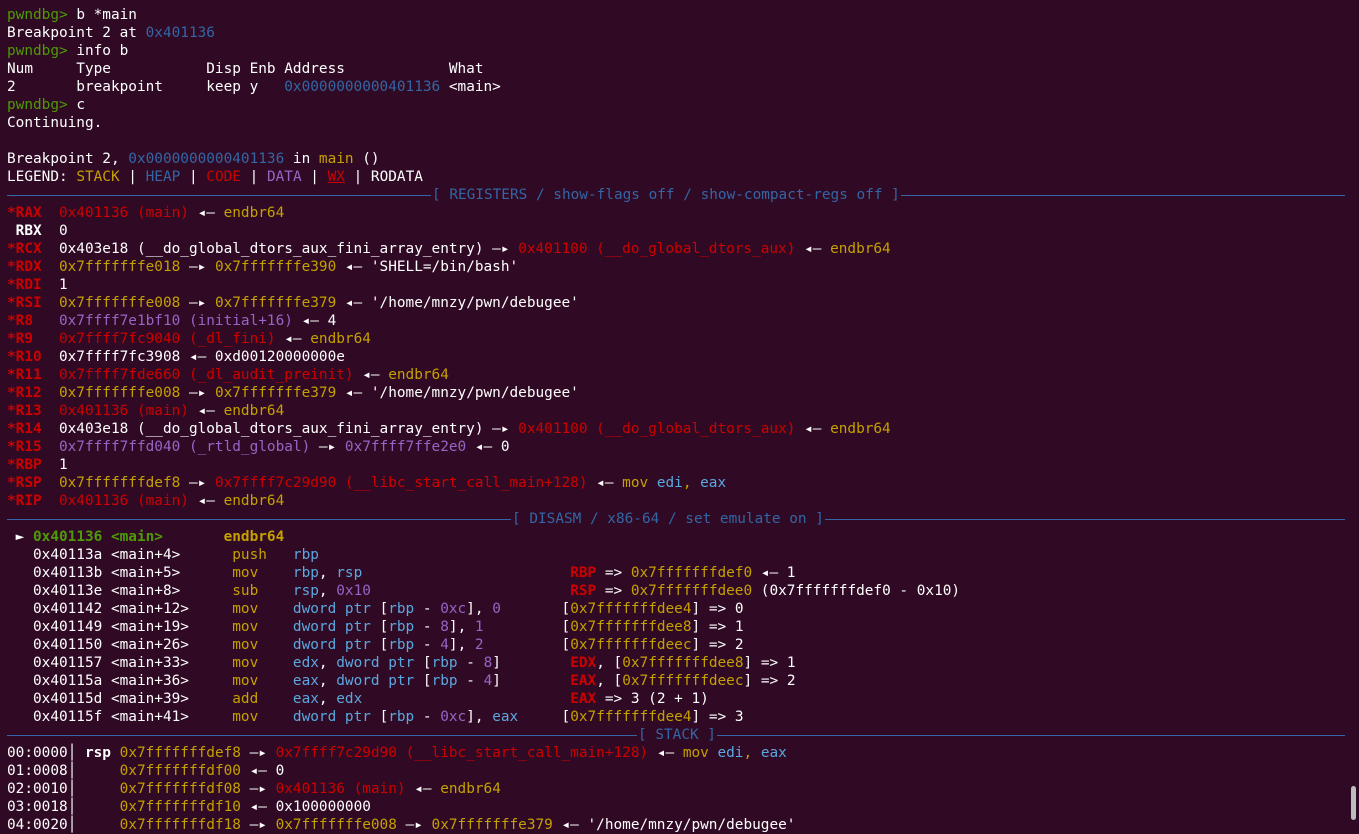  I want to click on text-segment: HEAP, so click(163, 177).